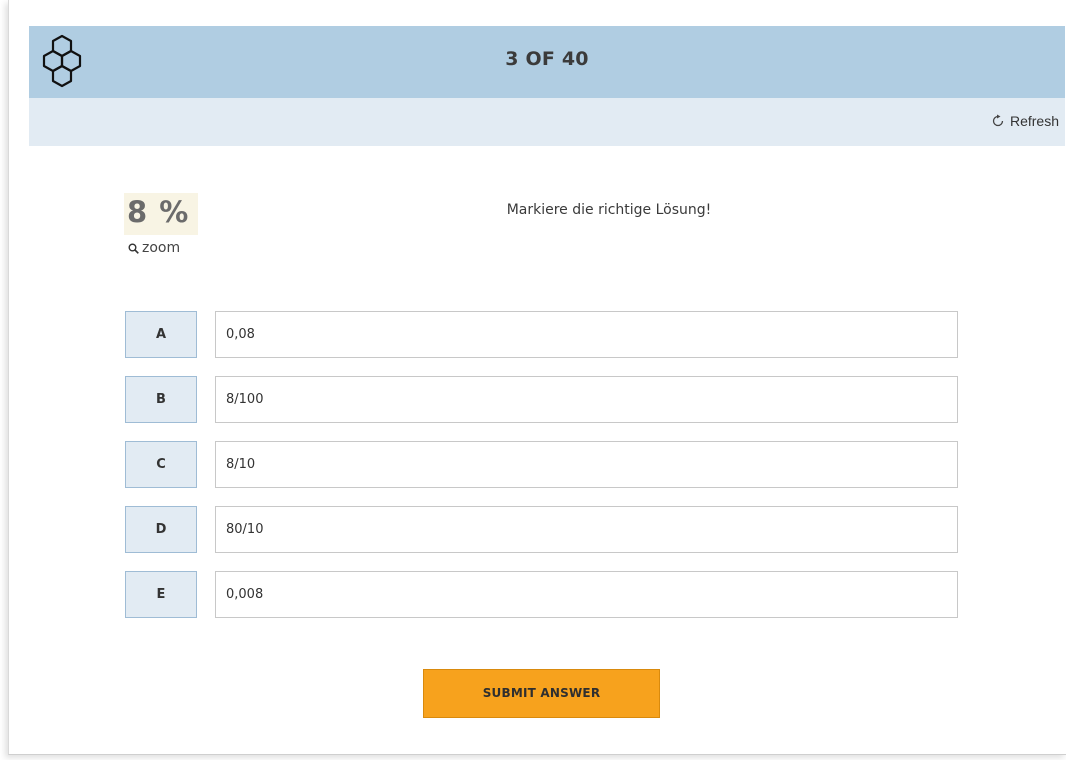  I want to click on question-image: 8 %, so click(161, 214).